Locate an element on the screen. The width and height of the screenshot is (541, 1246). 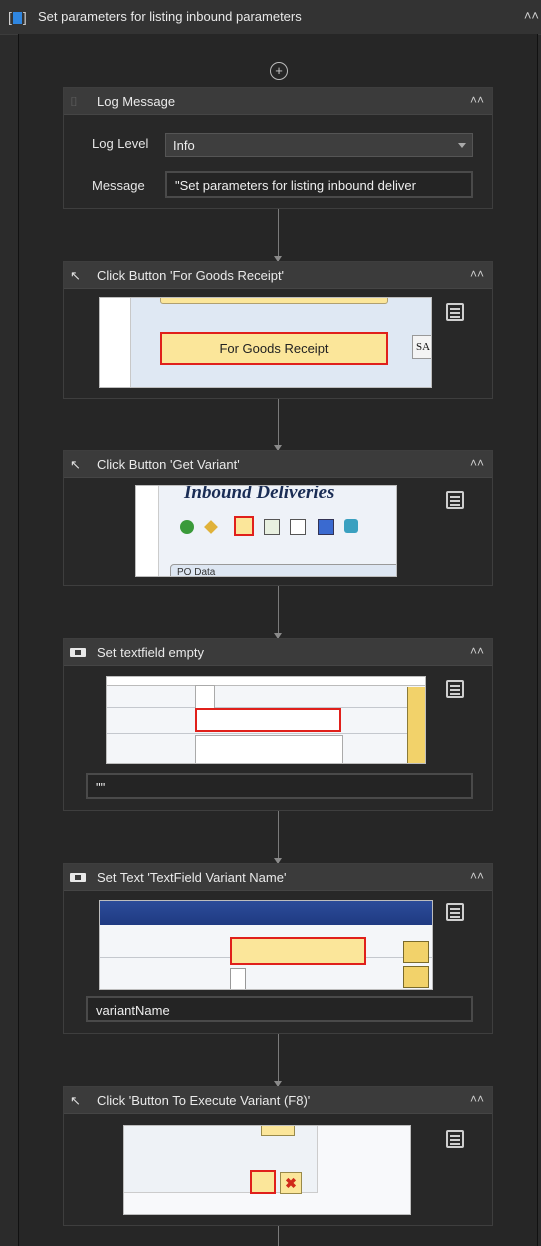
activity-header: ⌷ Log Message ˄˄ is located at coordinates (278, 101).